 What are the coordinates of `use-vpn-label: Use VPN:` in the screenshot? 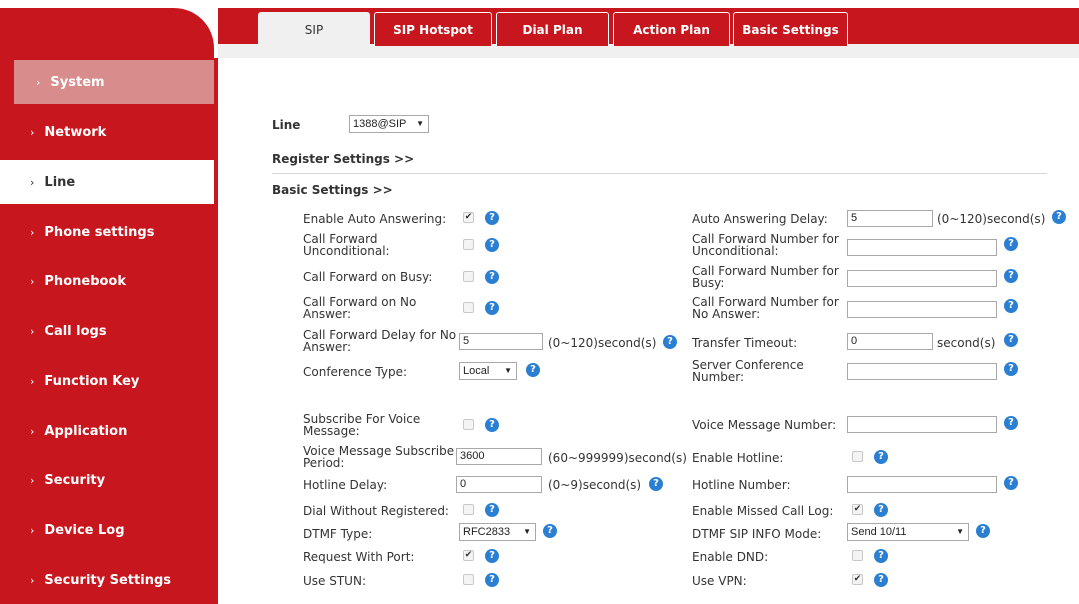 It's located at (719, 581).